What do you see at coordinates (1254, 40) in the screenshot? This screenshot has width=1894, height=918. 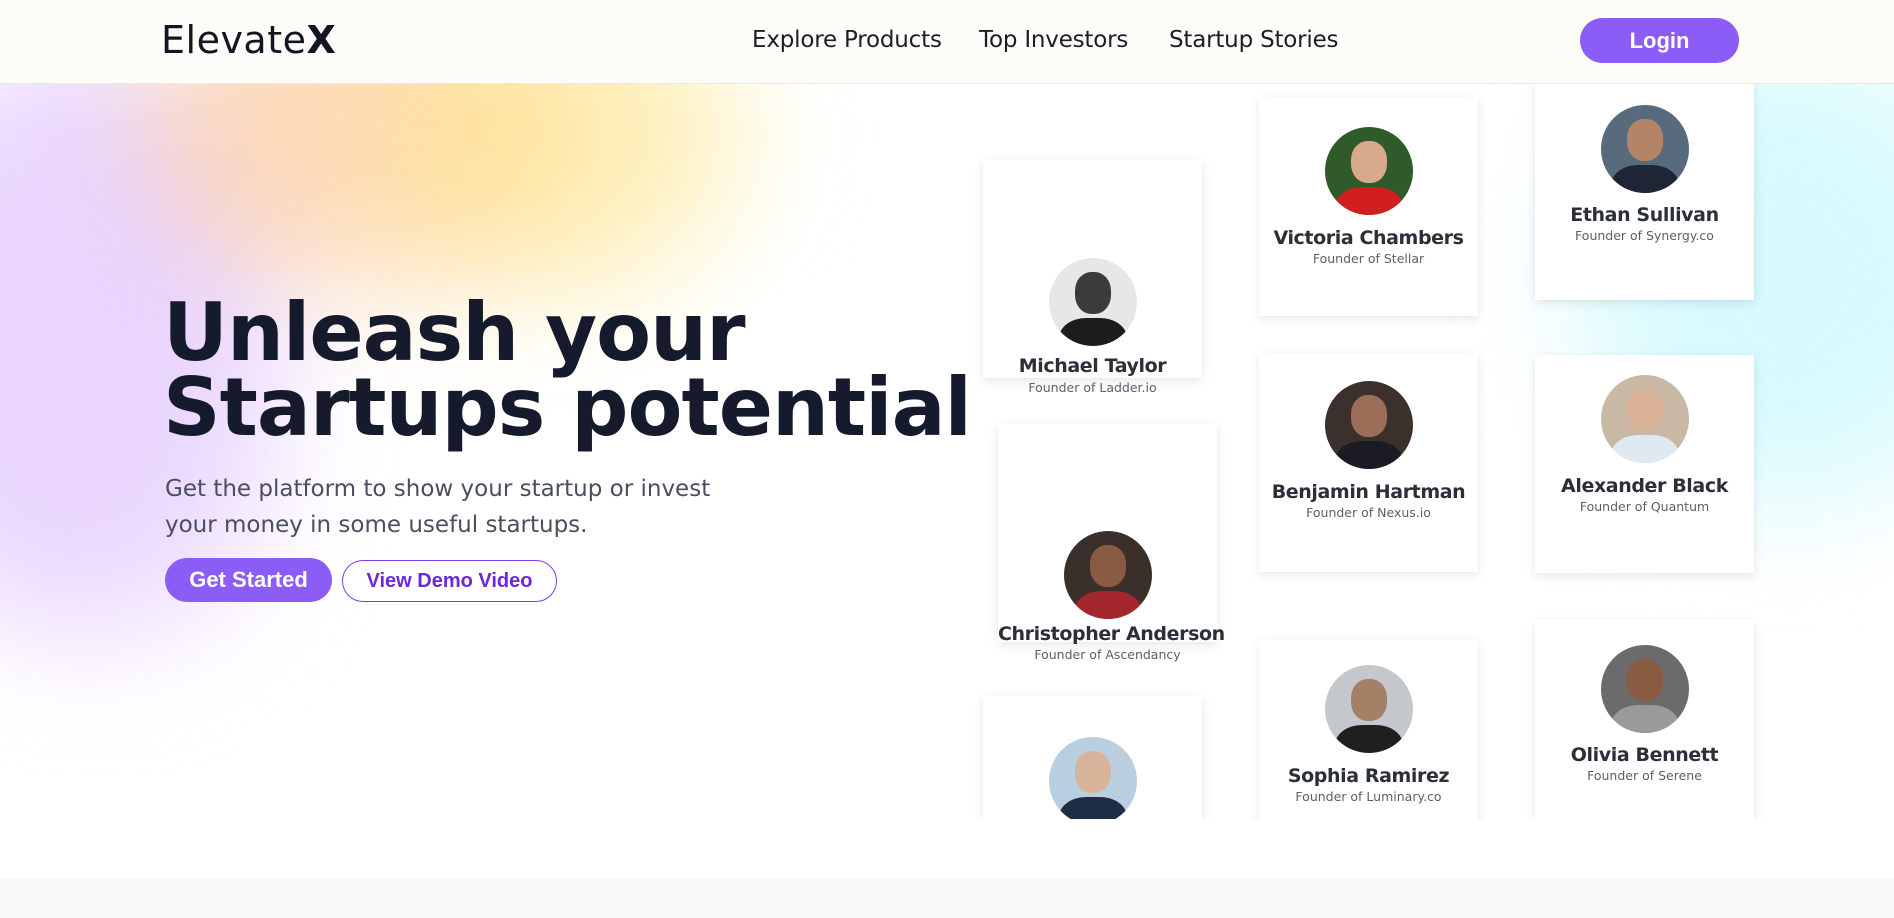 I see `nav-startup-stories: Startup Stories` at bounding box center [1254, 40].